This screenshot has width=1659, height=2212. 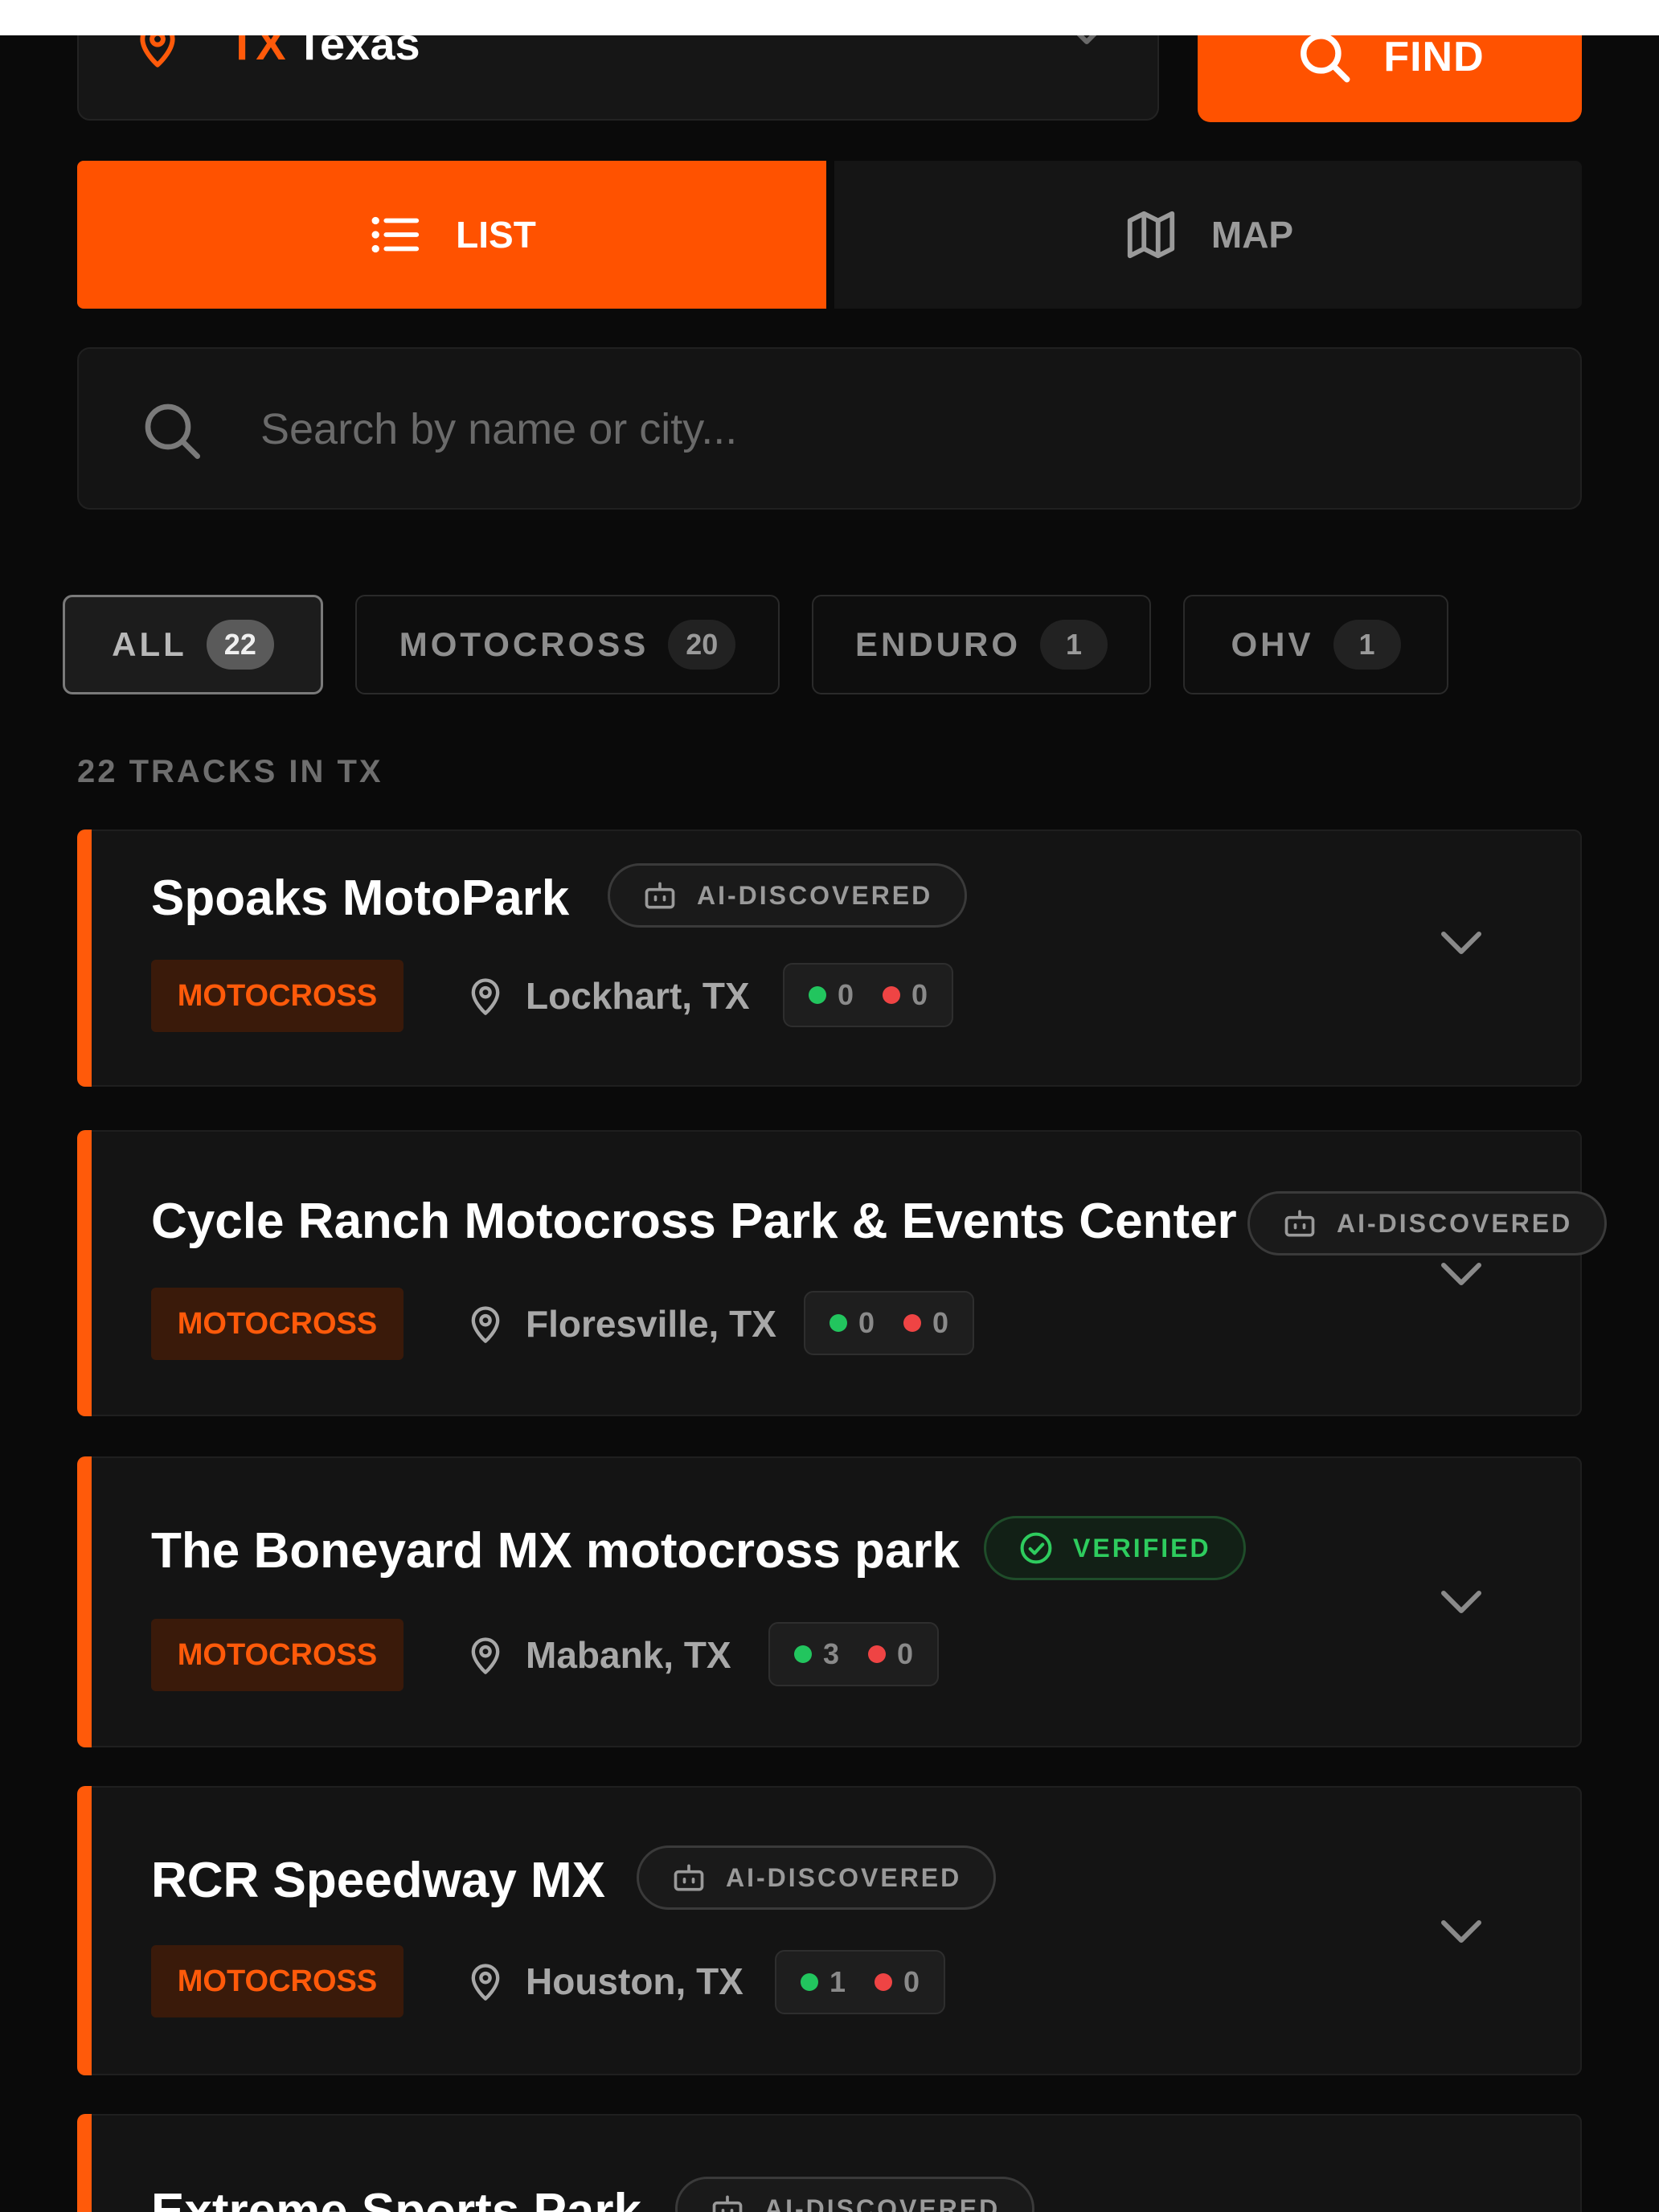 I want to click on map-icon, so click(x=1151, y=235).